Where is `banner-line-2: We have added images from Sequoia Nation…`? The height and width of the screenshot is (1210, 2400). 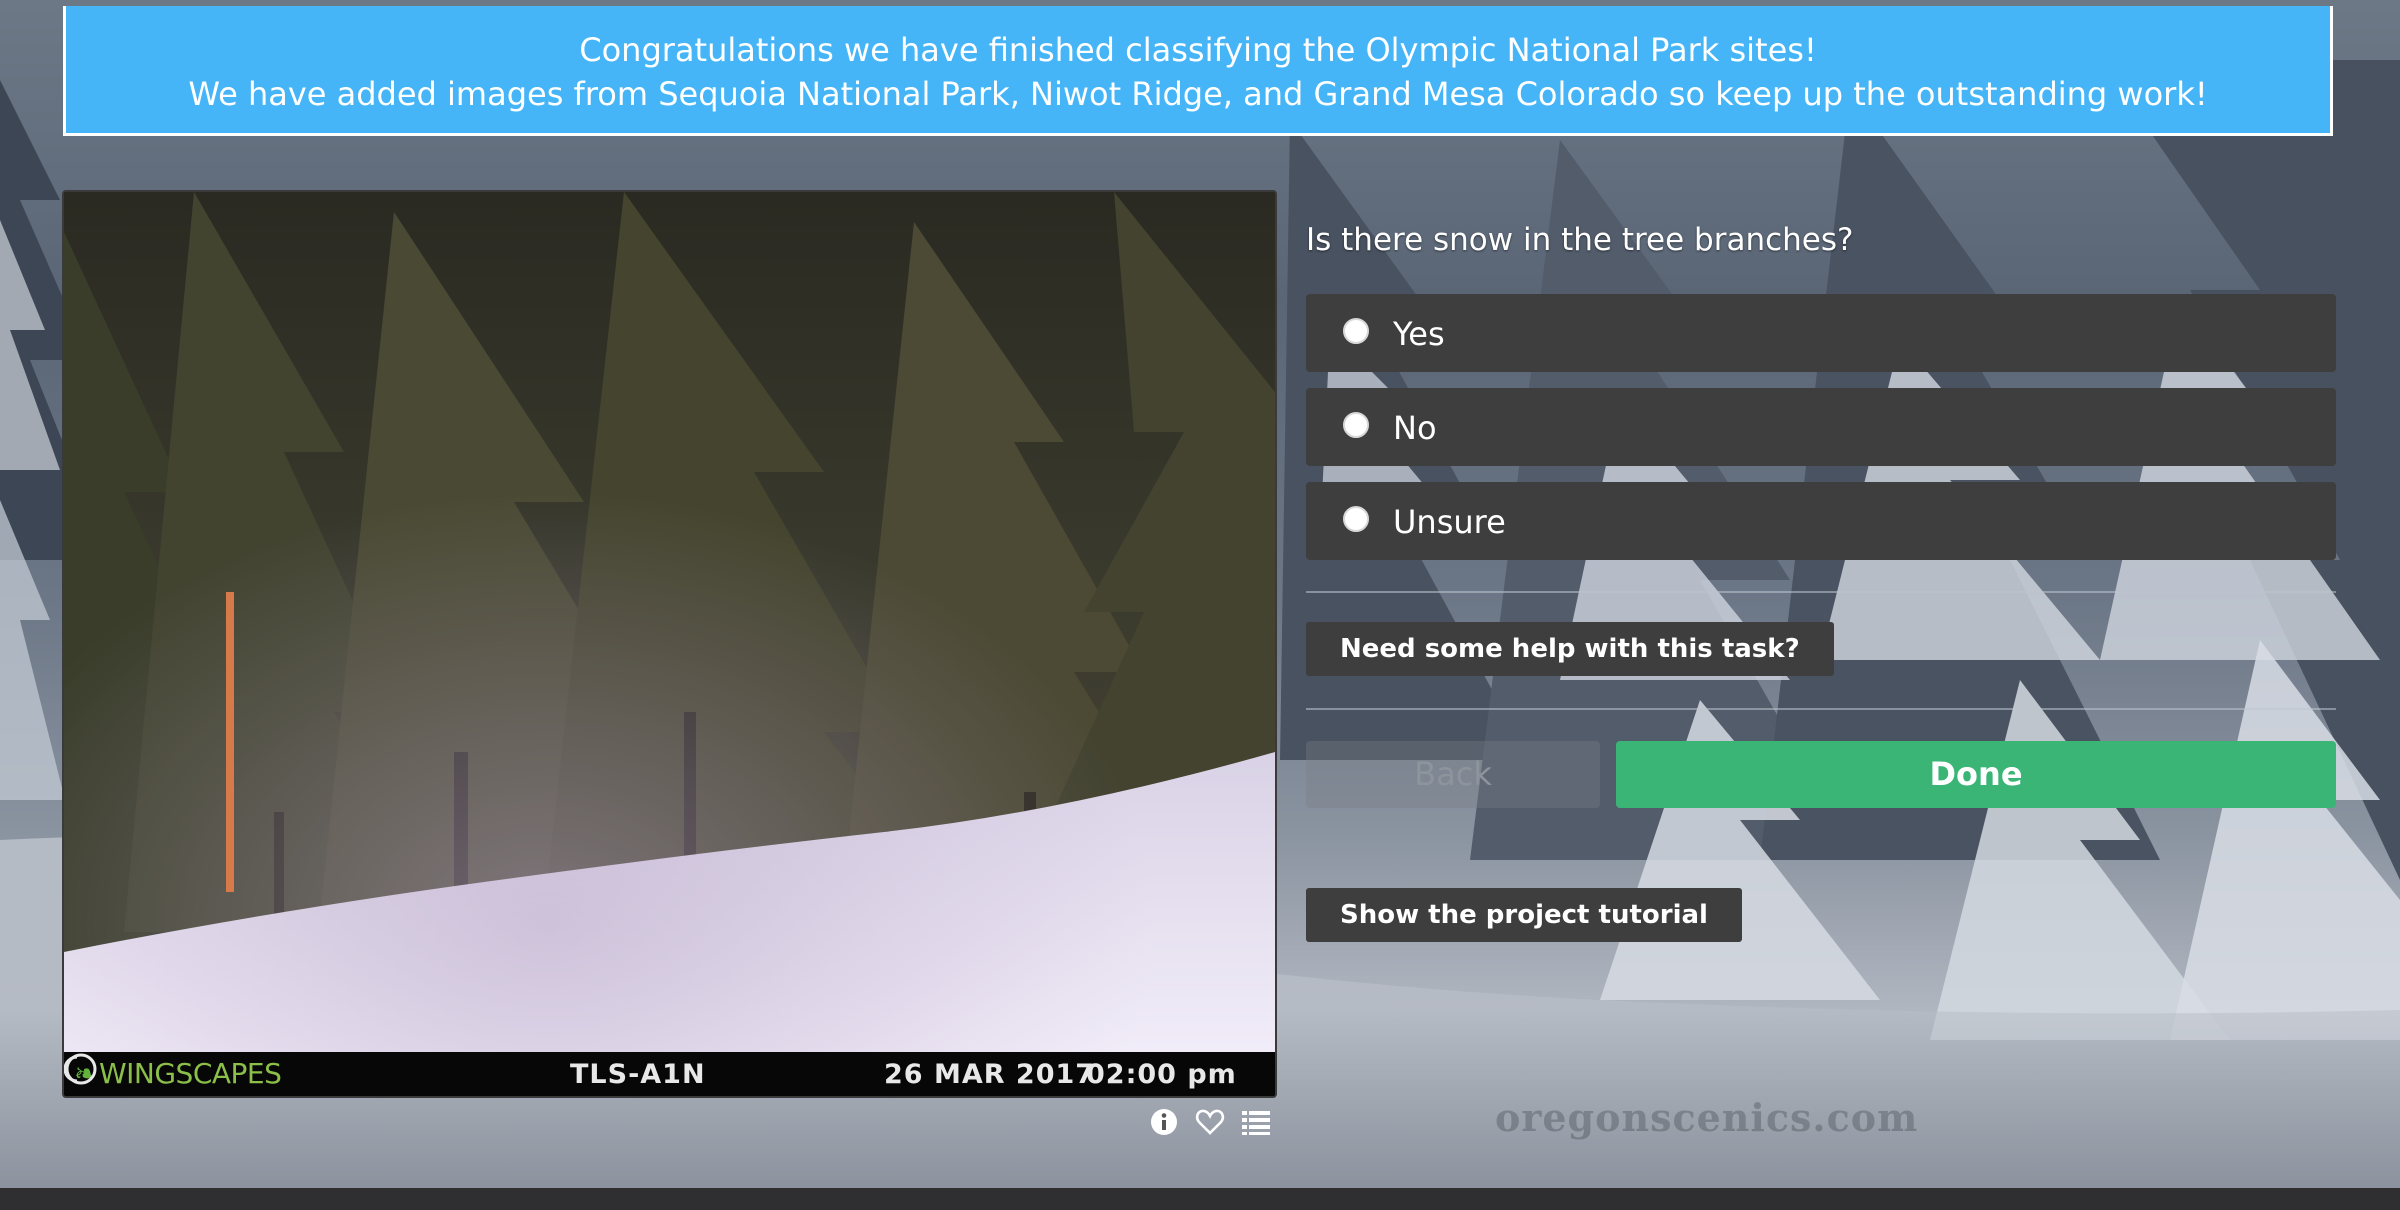
banner-line-2: We have added images from Sequoia Nation… is located at coordinates (1198, 94).